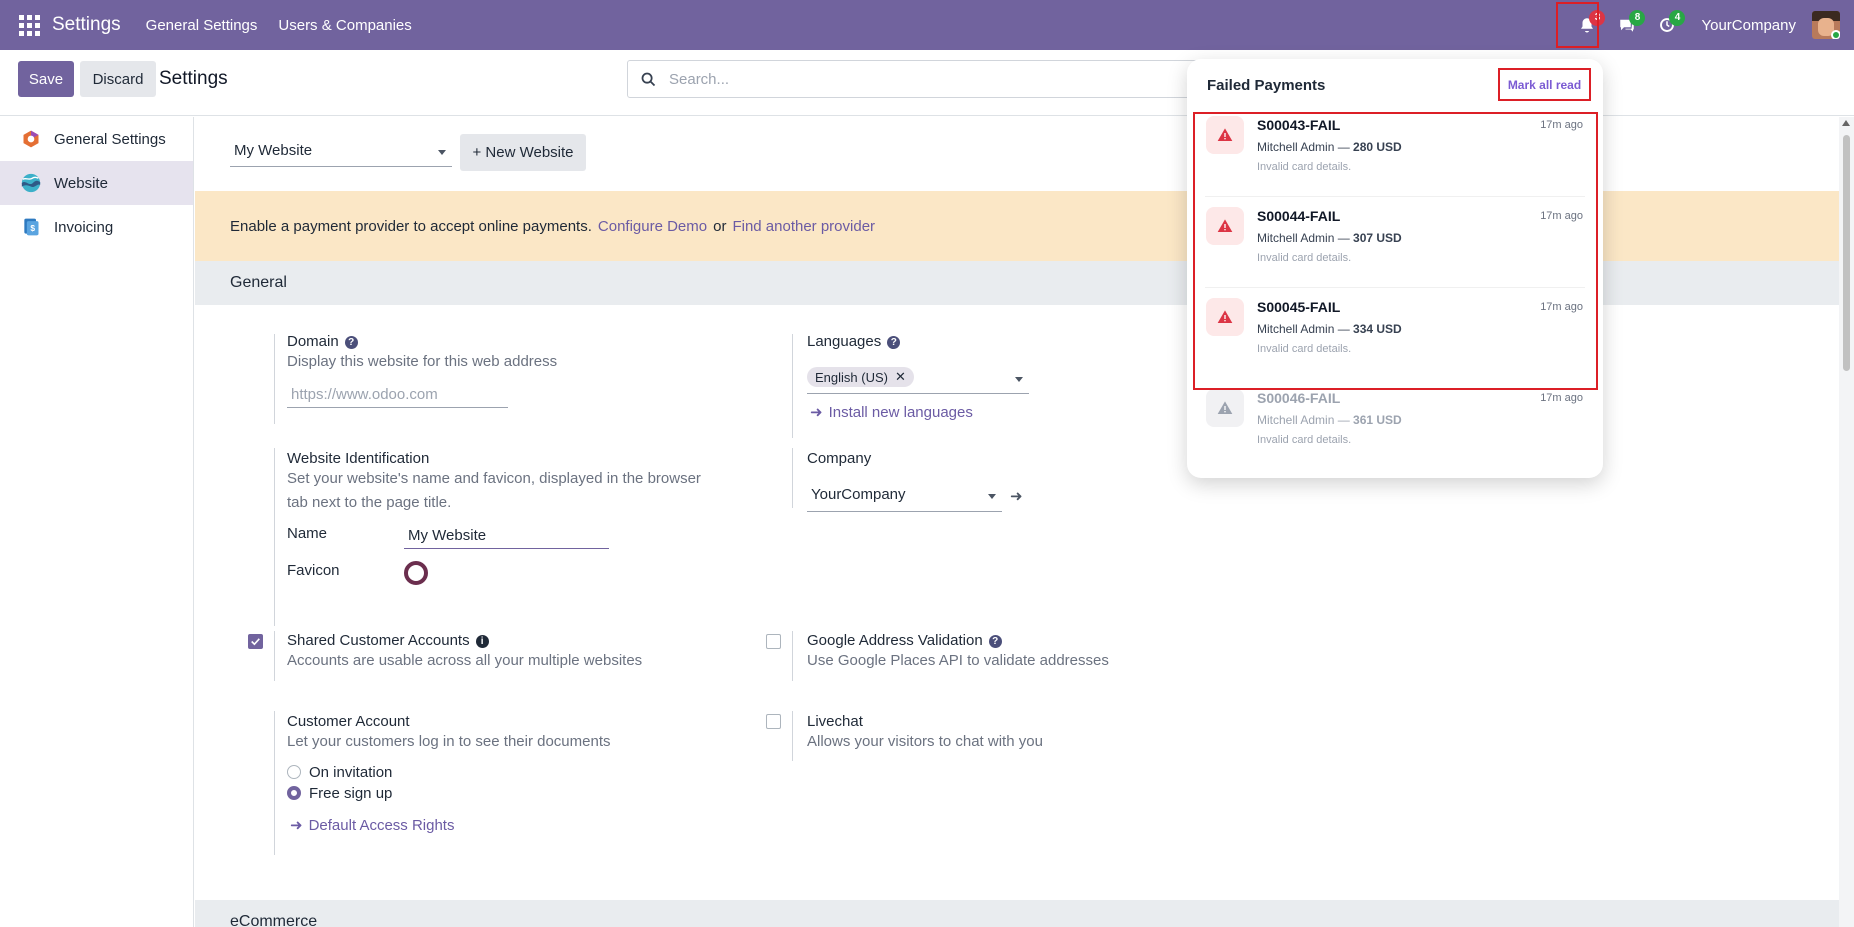 This screenshot has height=927, width=1854. What do you see at coordinates (1677, 18) in the screenshot?
I see `activities-count-badge: 4` at bounding box center [1677, 18].